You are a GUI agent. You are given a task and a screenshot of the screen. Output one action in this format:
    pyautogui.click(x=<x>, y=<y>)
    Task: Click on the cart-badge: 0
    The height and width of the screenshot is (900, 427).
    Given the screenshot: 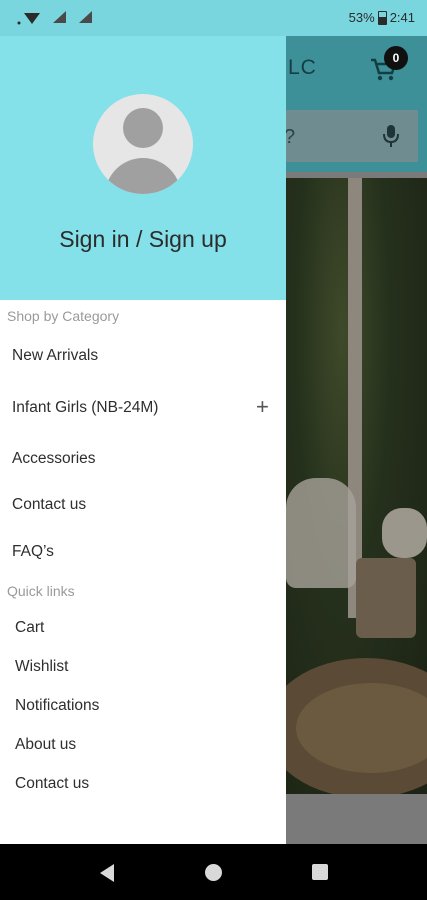 What is the action you would take?
    pyautogui.click(x=396, y=58)
    